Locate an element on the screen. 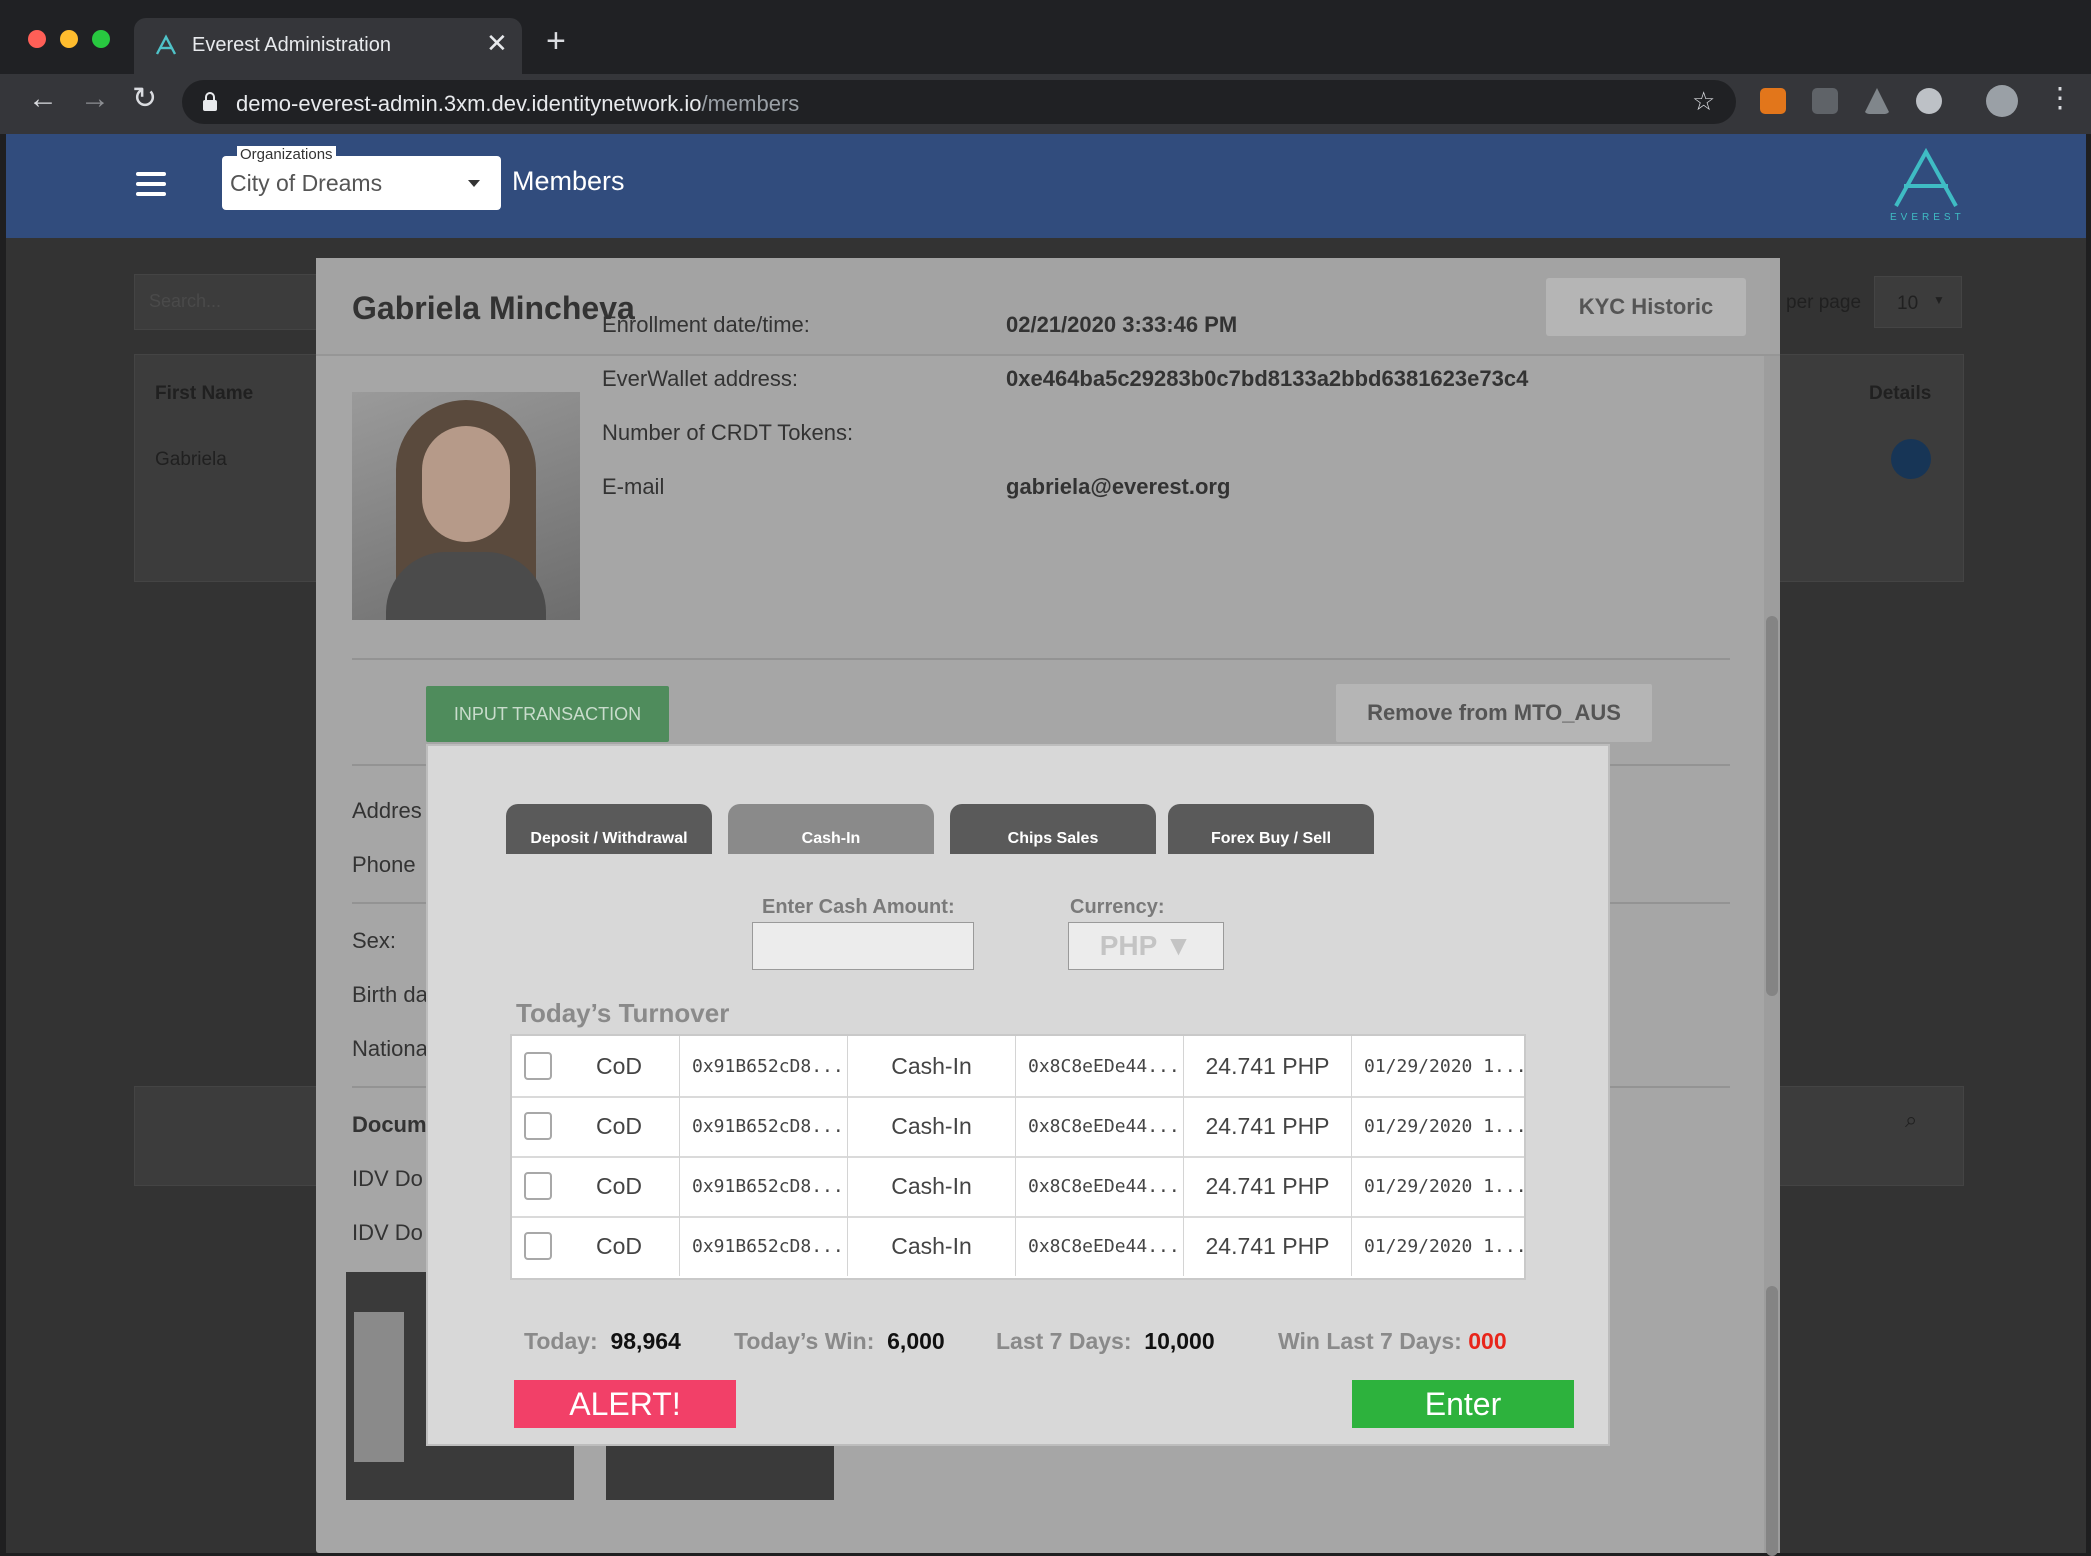 Image resolution: width=2091 pixels, height=1556 pixels. currency-label: Currency: is located at coordinates (1117, 907).